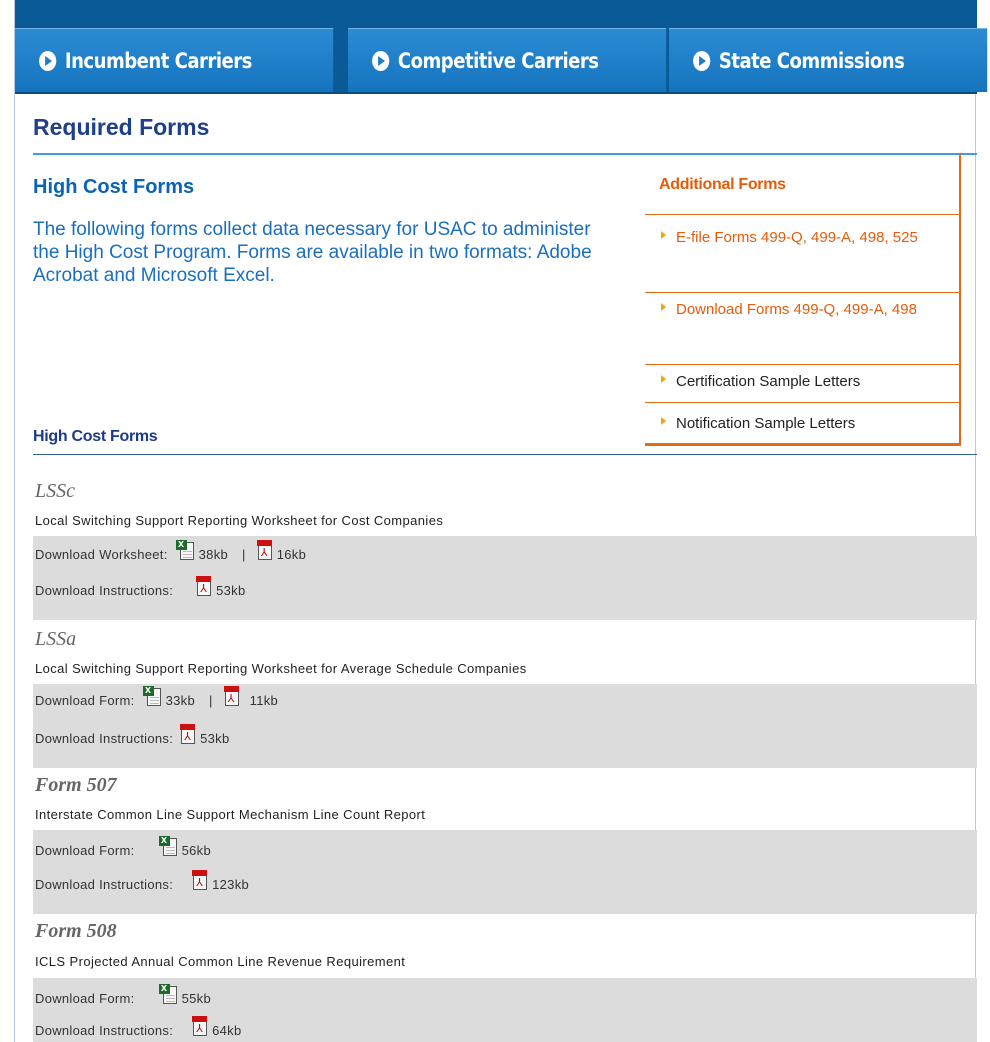 This screenshot has height=1042, width=990. I want to click on form-name: LSSa, so click(56, 639).